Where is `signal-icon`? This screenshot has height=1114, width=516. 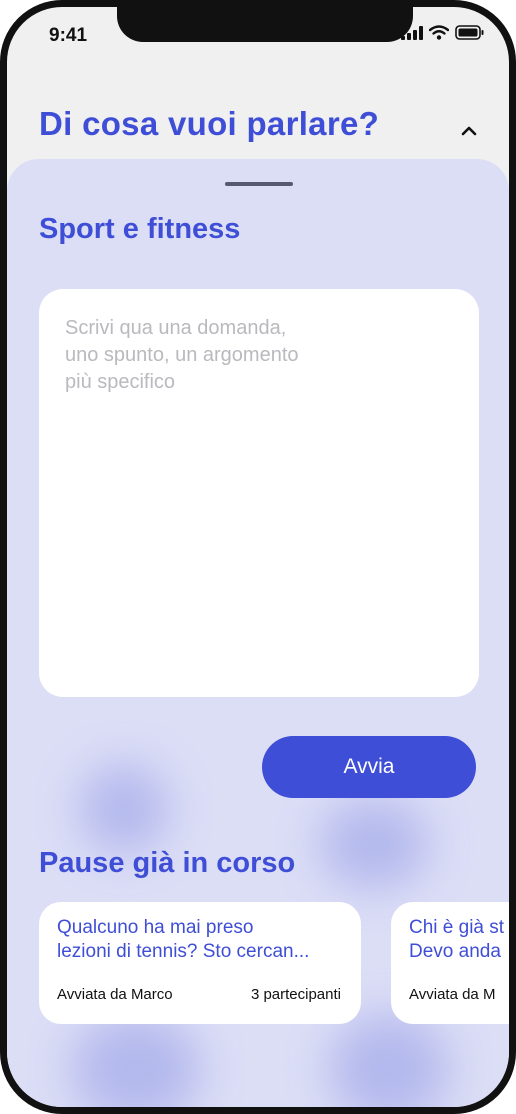 signal-icon is located at coordinates (412, 32).